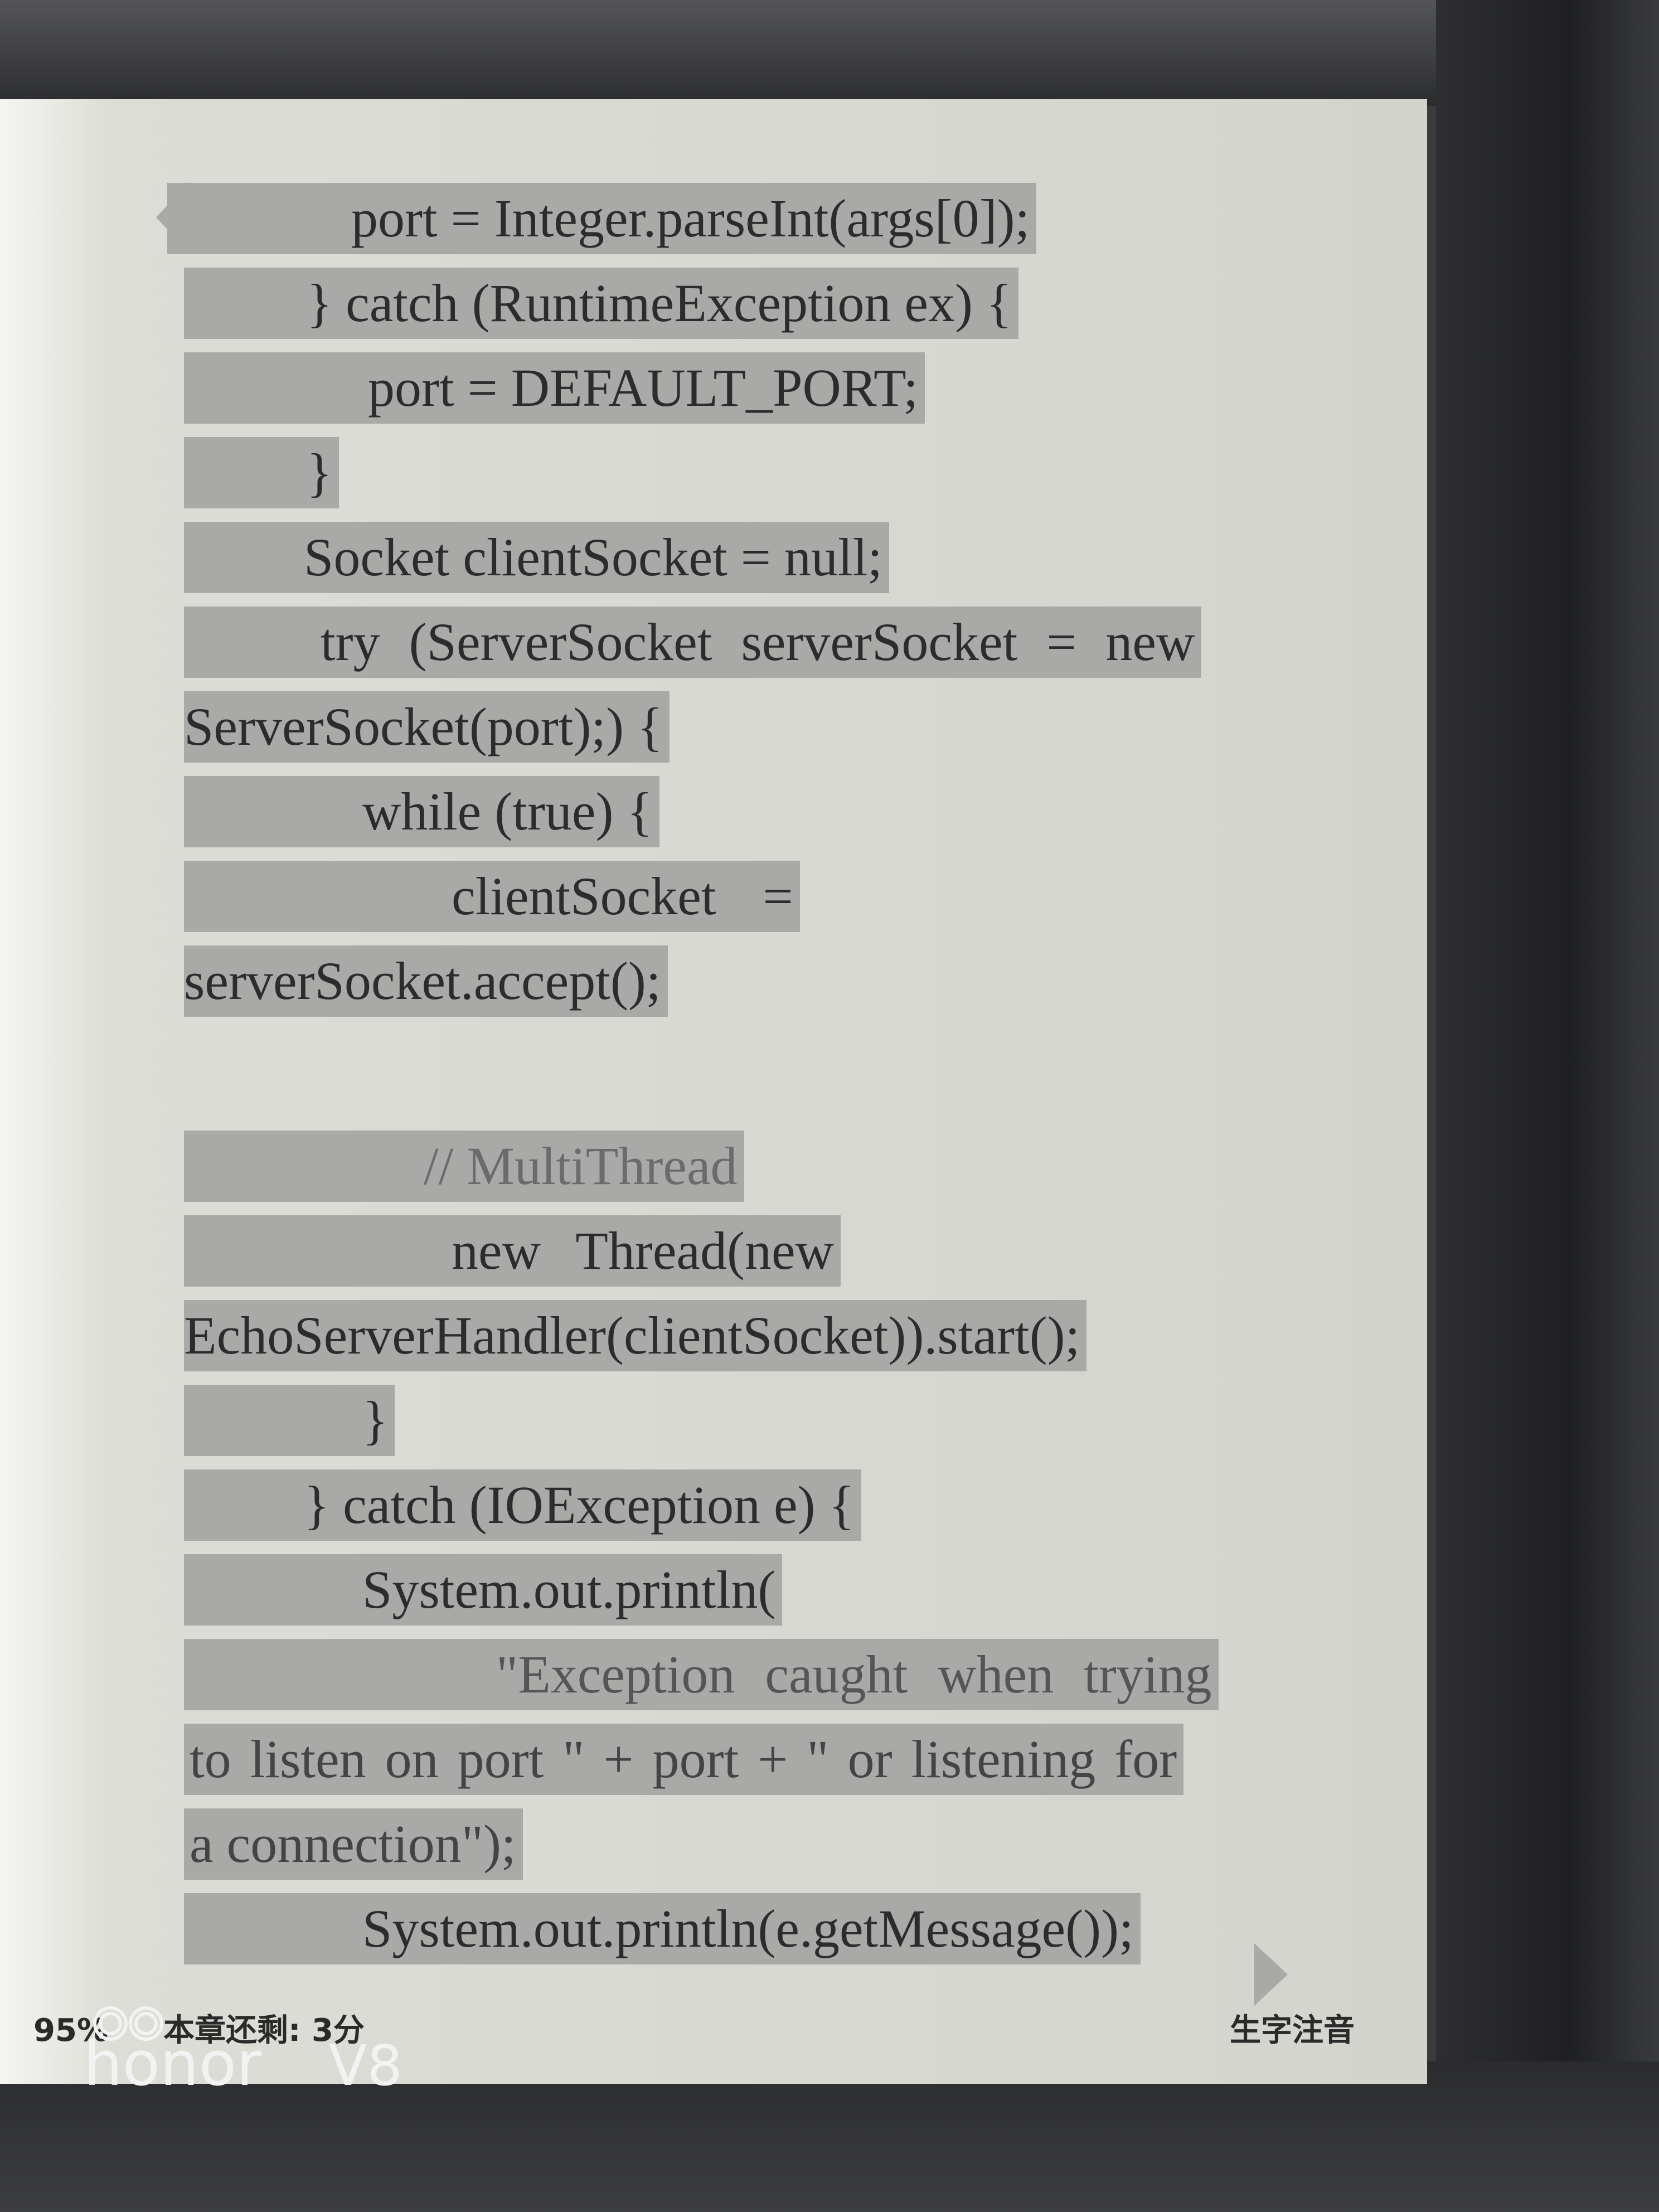 The image size is (1659, 2212). I want to click on code-line: port = DEFAULT_PORT;, so click(554, 388).